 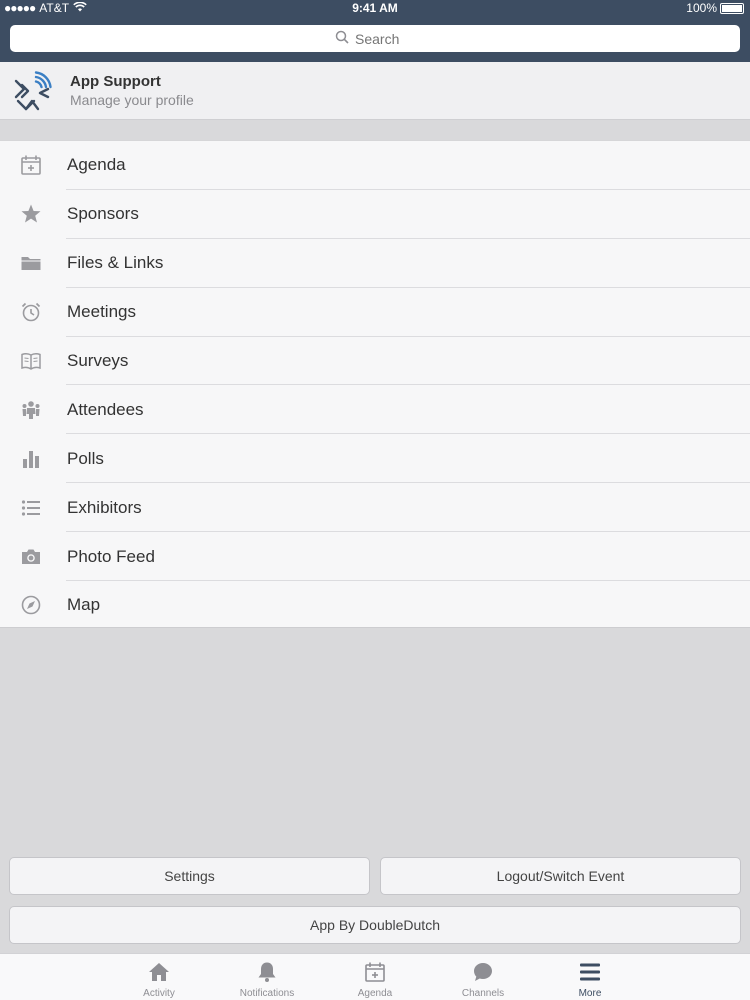 What do you see at coordinates (267, 972) in the screenshot?
I see `bell-icon` at bounding box center [267, 972].